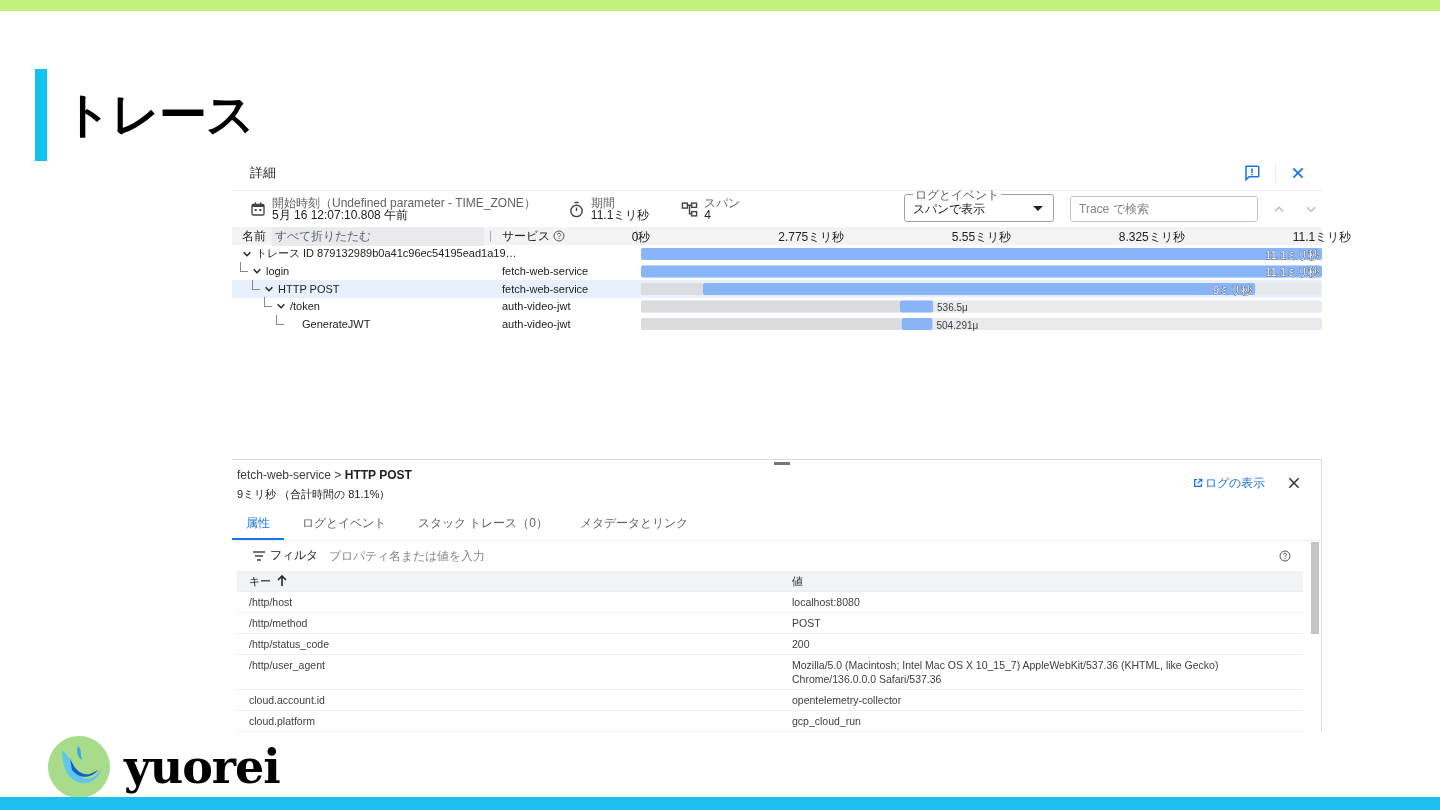 The width and height of the screenshot is (1440, 810). I want to click on tab: スタック トレース（0）, so click(483, 526).